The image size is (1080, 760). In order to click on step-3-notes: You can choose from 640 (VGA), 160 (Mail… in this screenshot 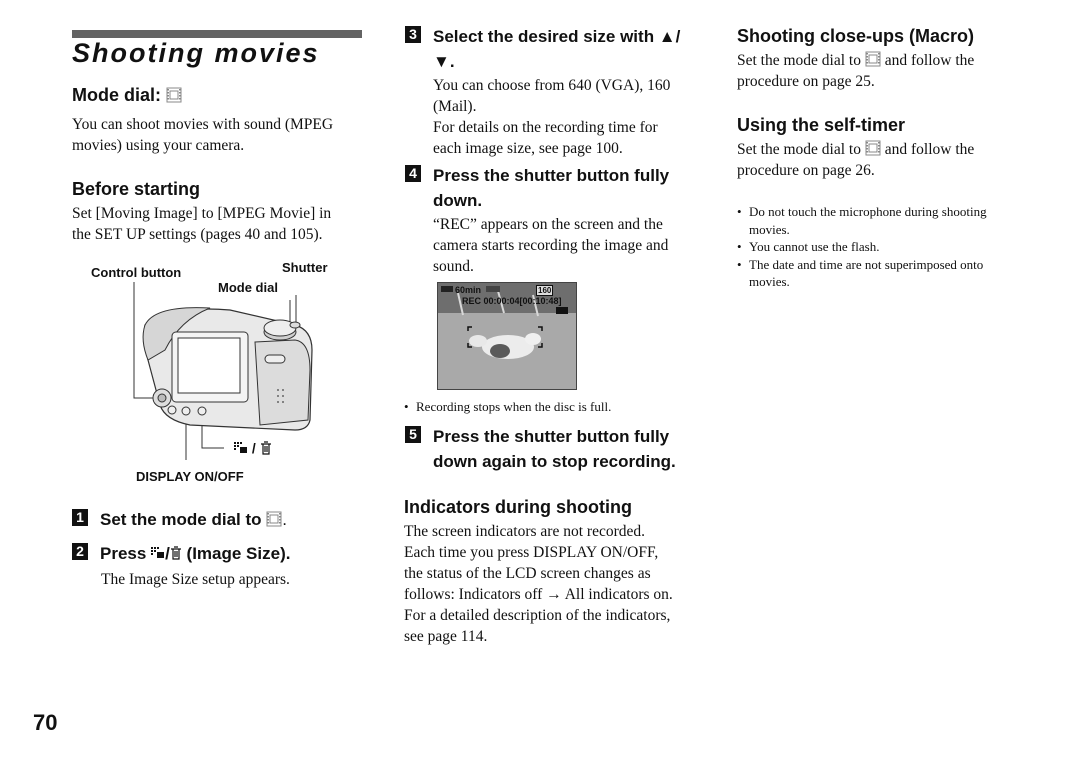, I will do `click(568, 117)`.